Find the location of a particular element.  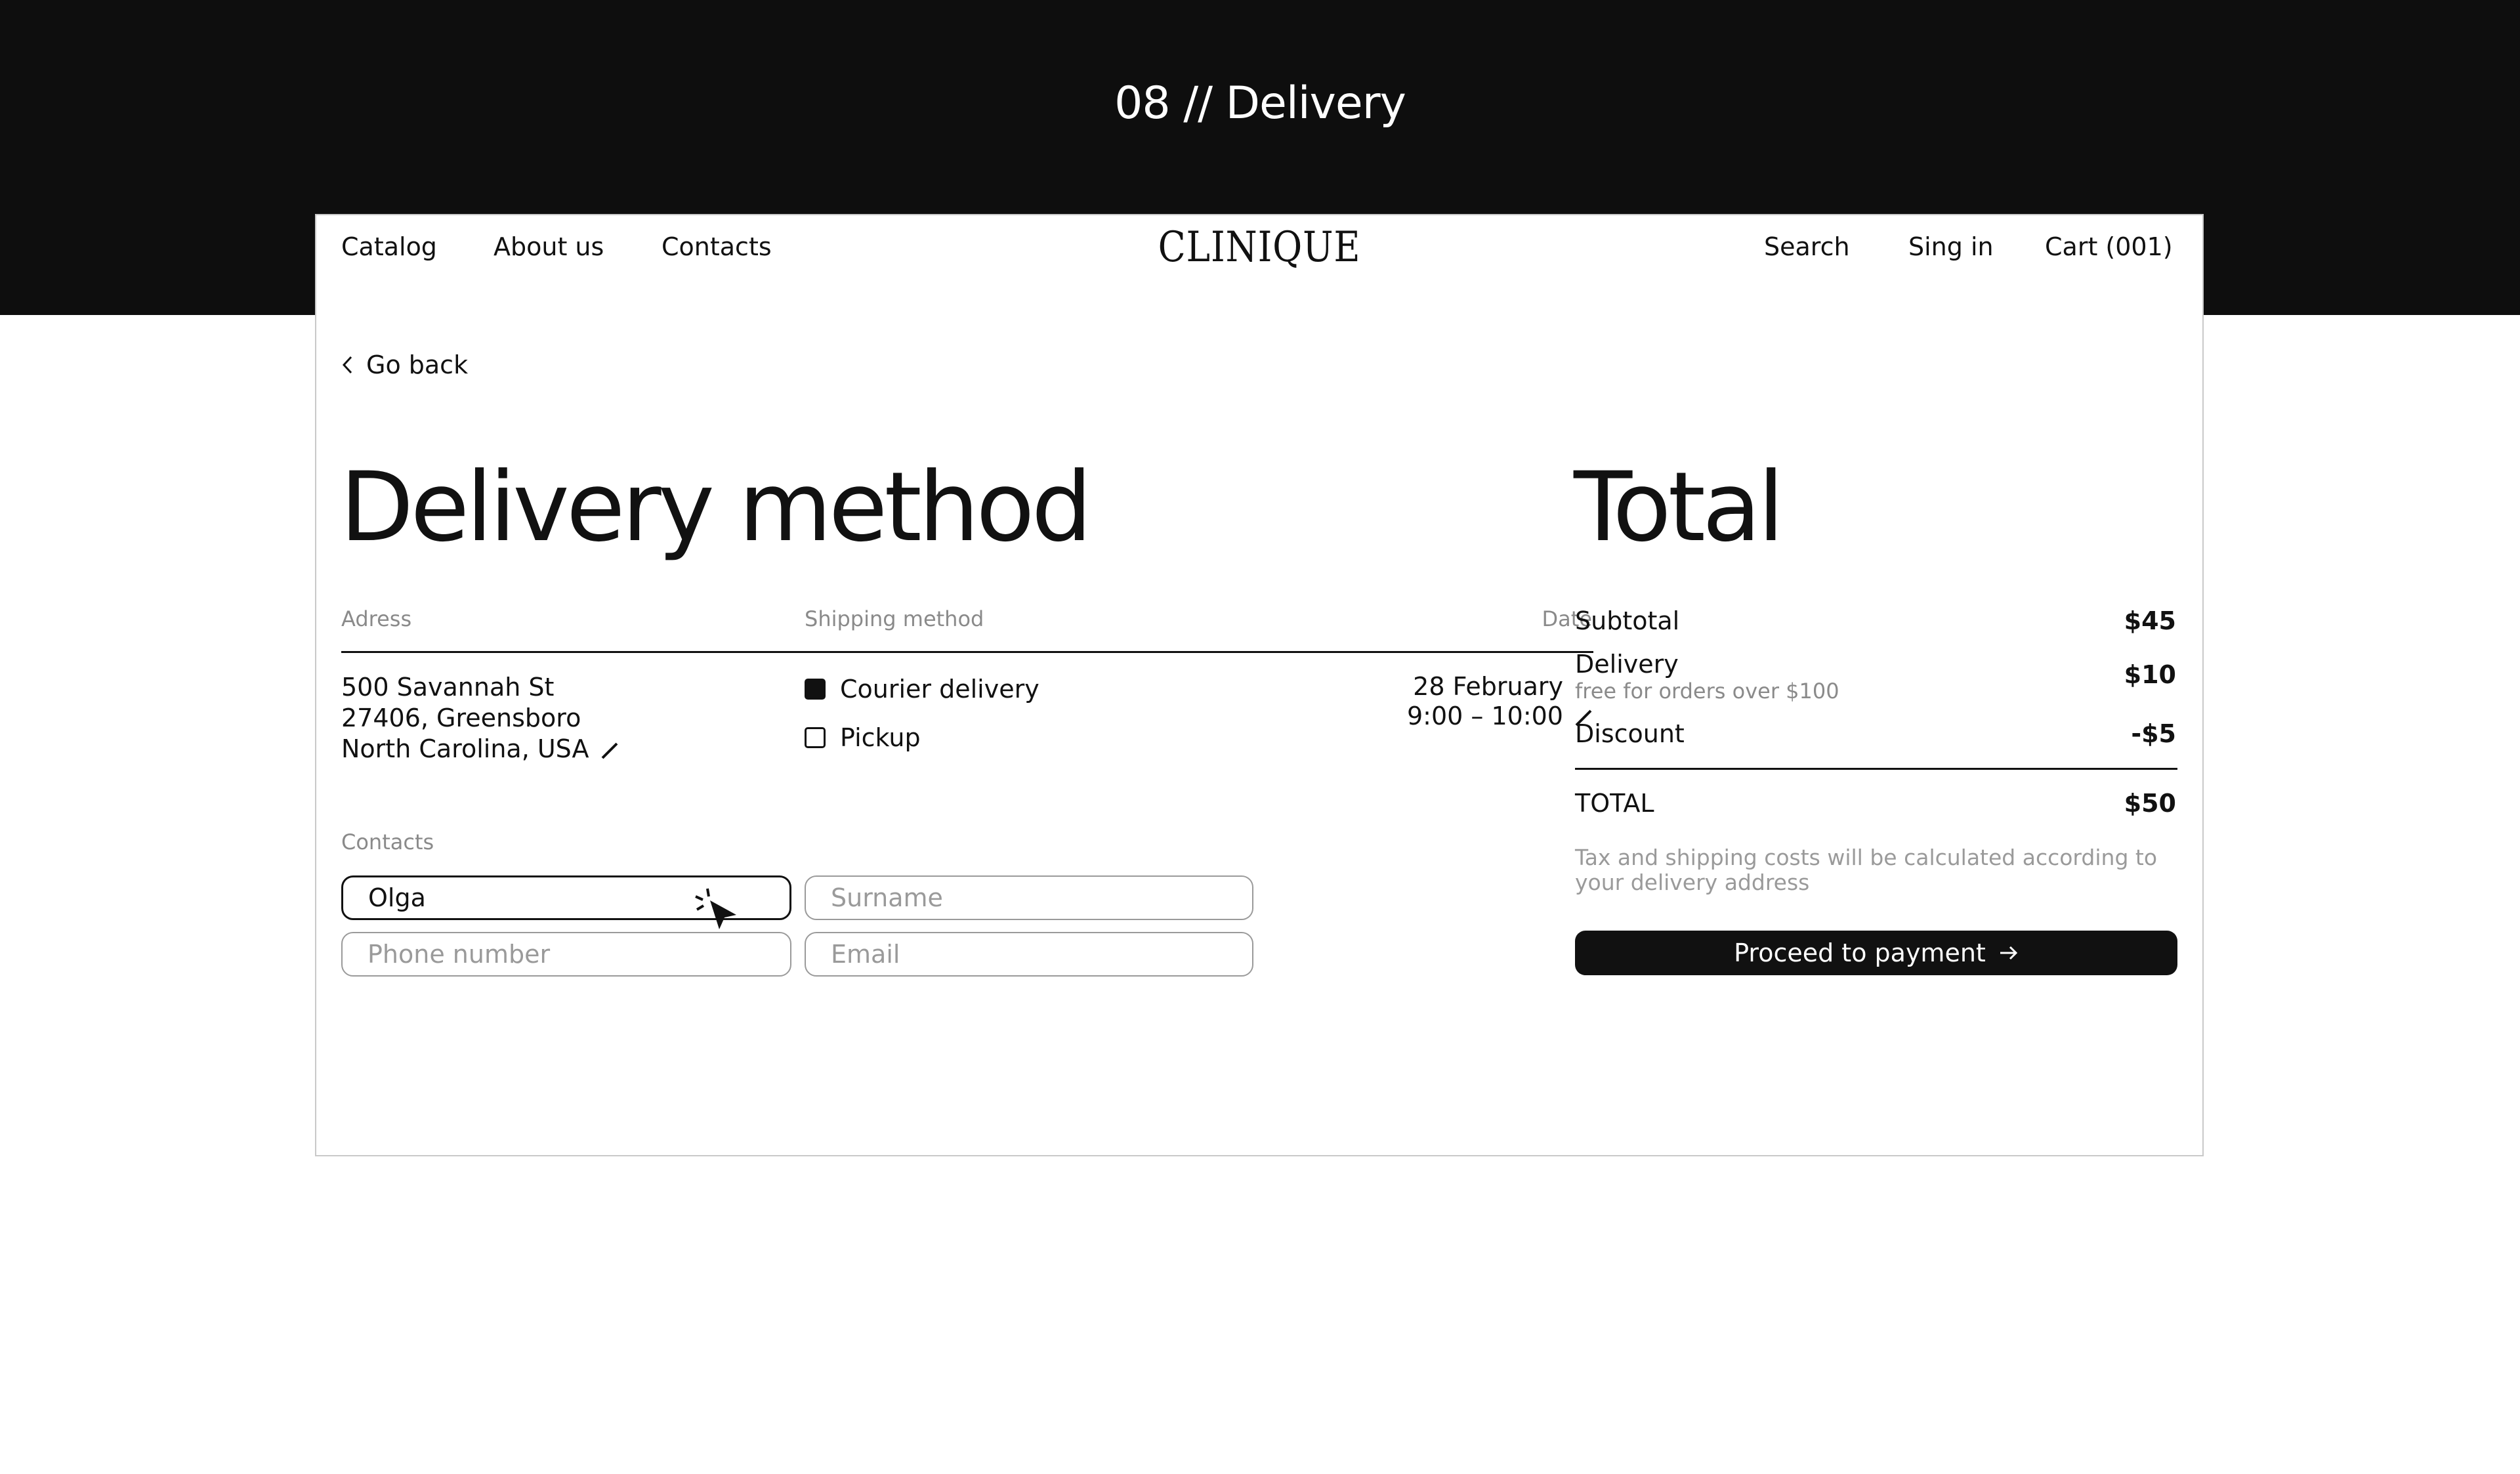

address-line-text: North Carolina, USA is located at coordinates (465, 748).